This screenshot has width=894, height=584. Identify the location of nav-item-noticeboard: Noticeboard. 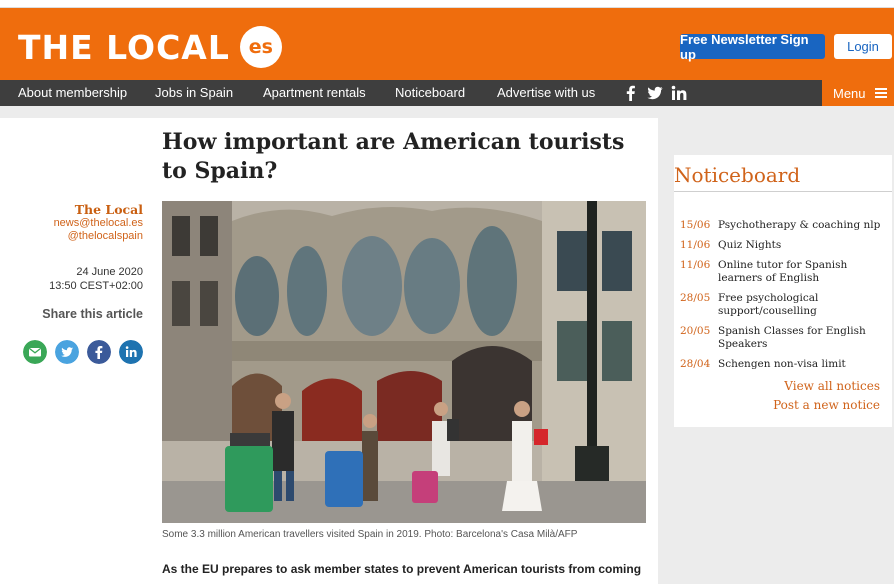
(430, 93).